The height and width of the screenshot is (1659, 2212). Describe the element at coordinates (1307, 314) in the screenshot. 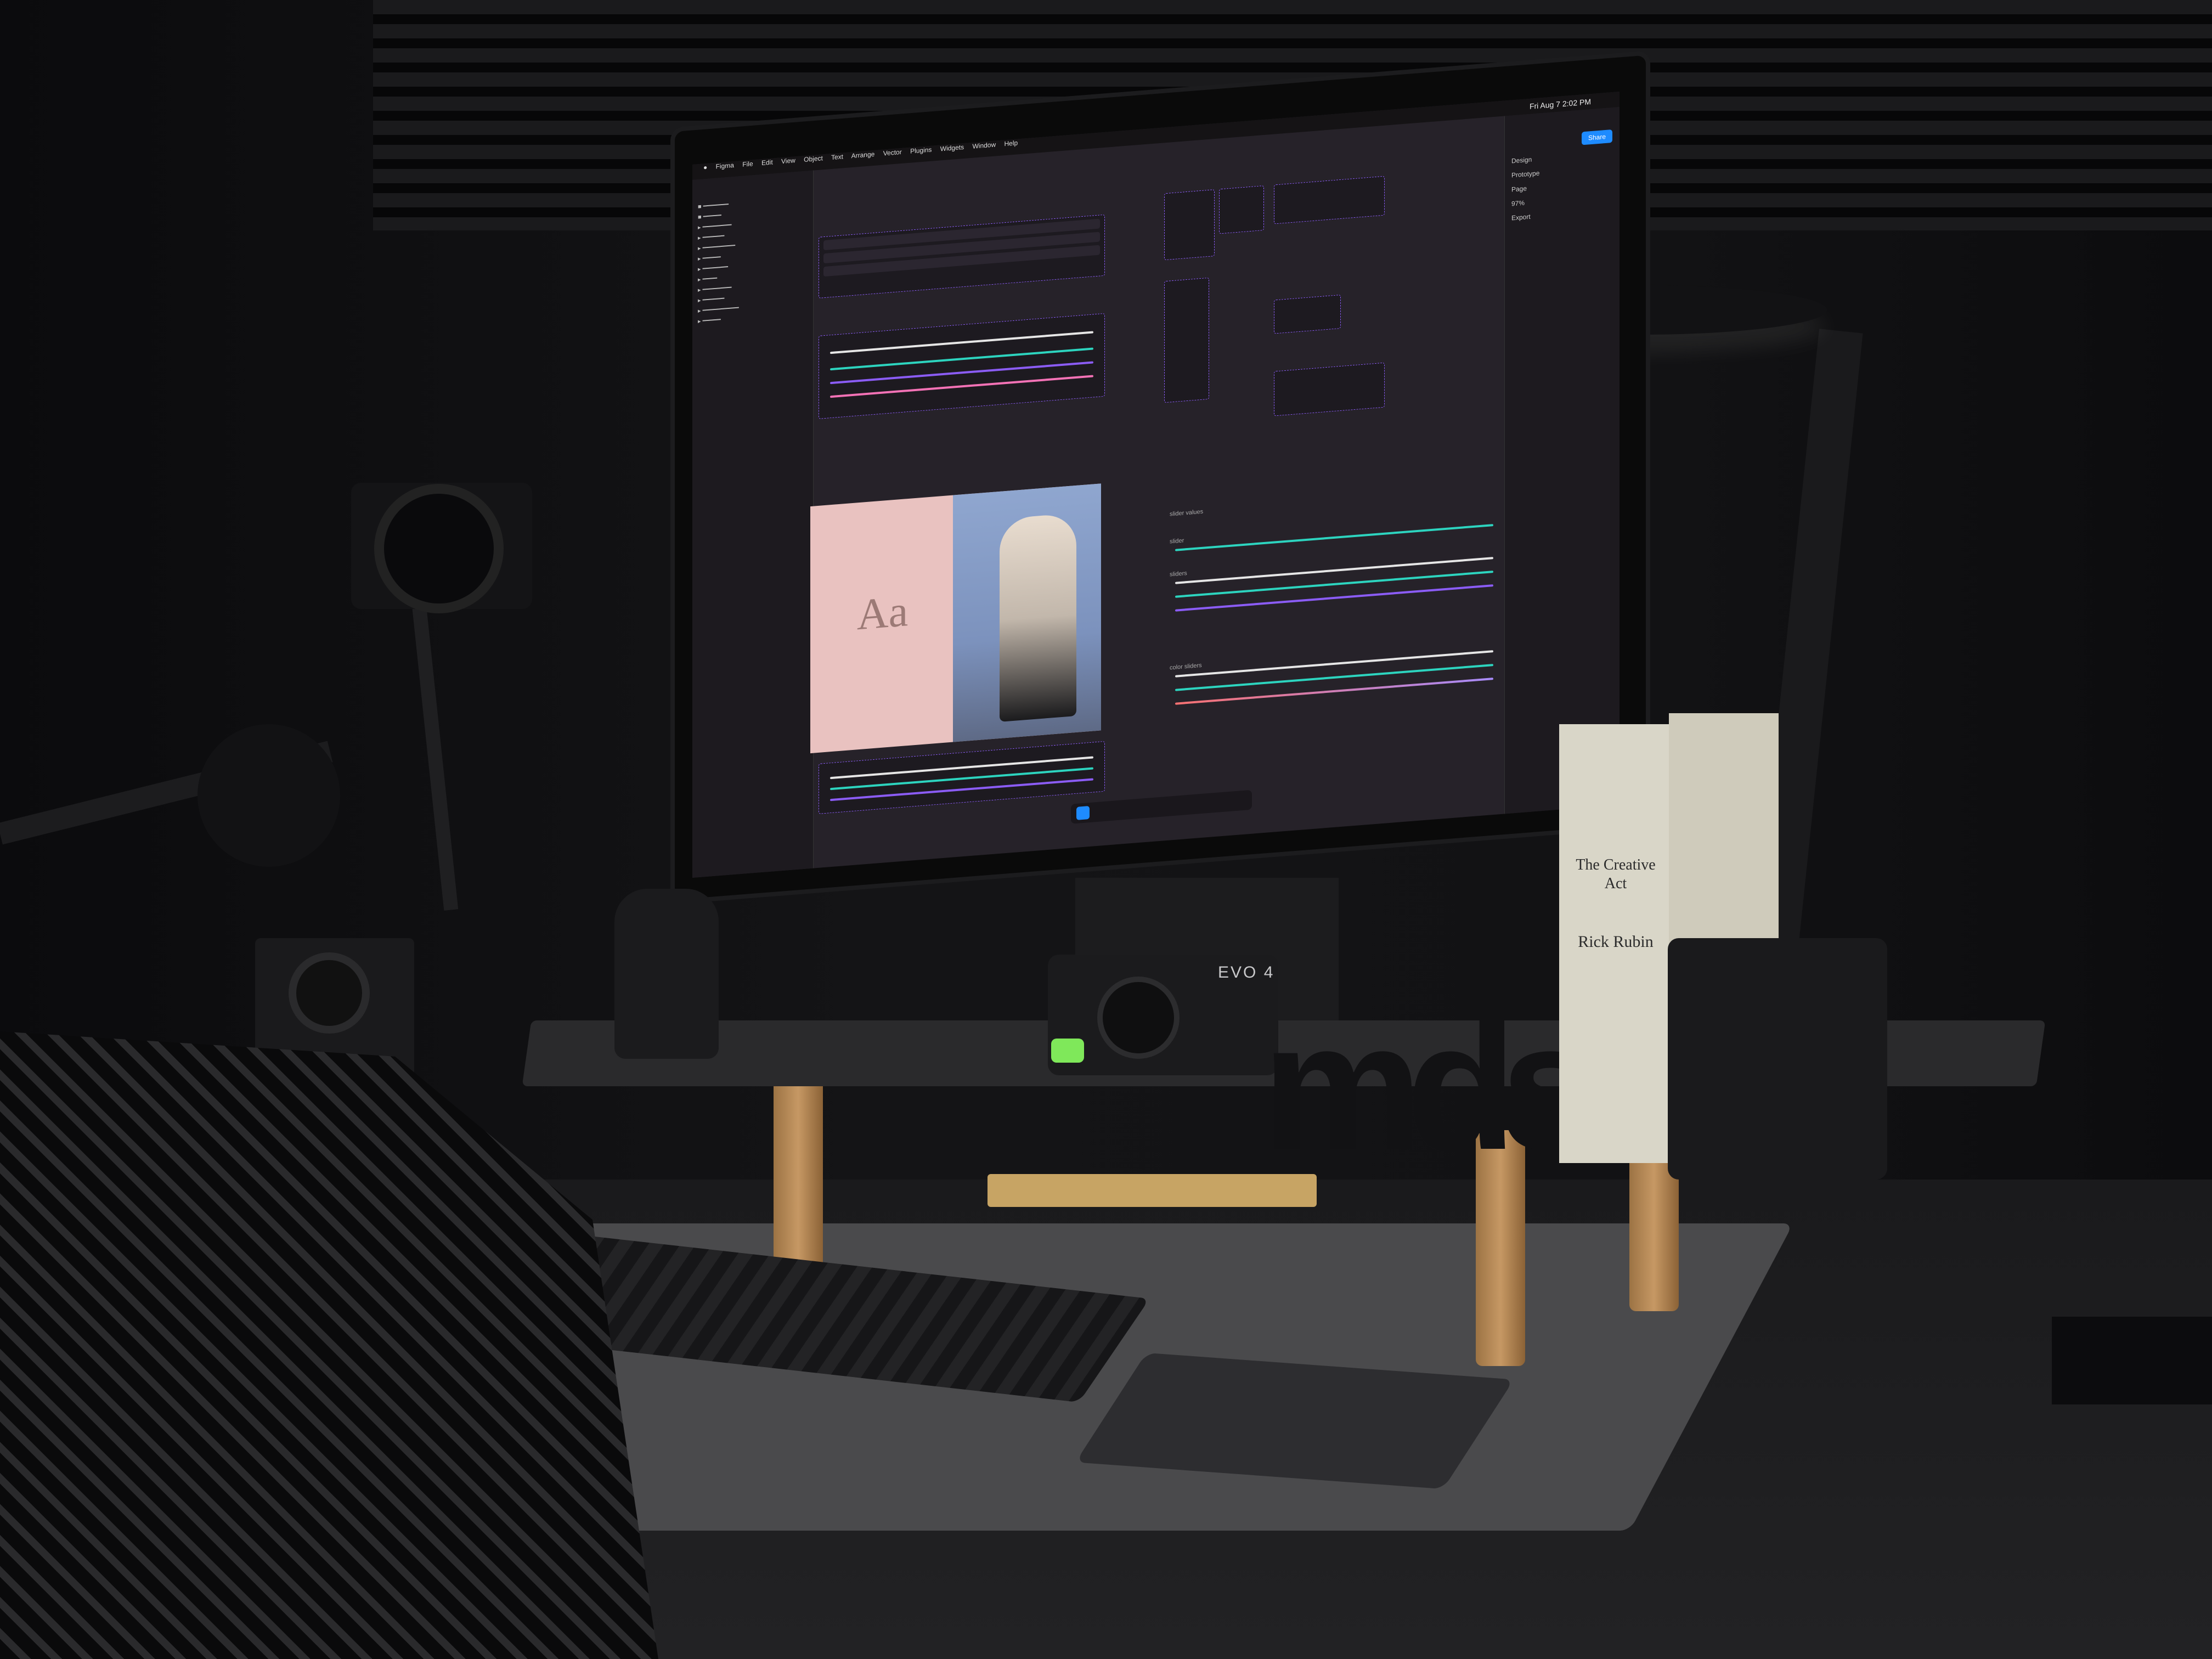

I see `sizes-frame` at that location.